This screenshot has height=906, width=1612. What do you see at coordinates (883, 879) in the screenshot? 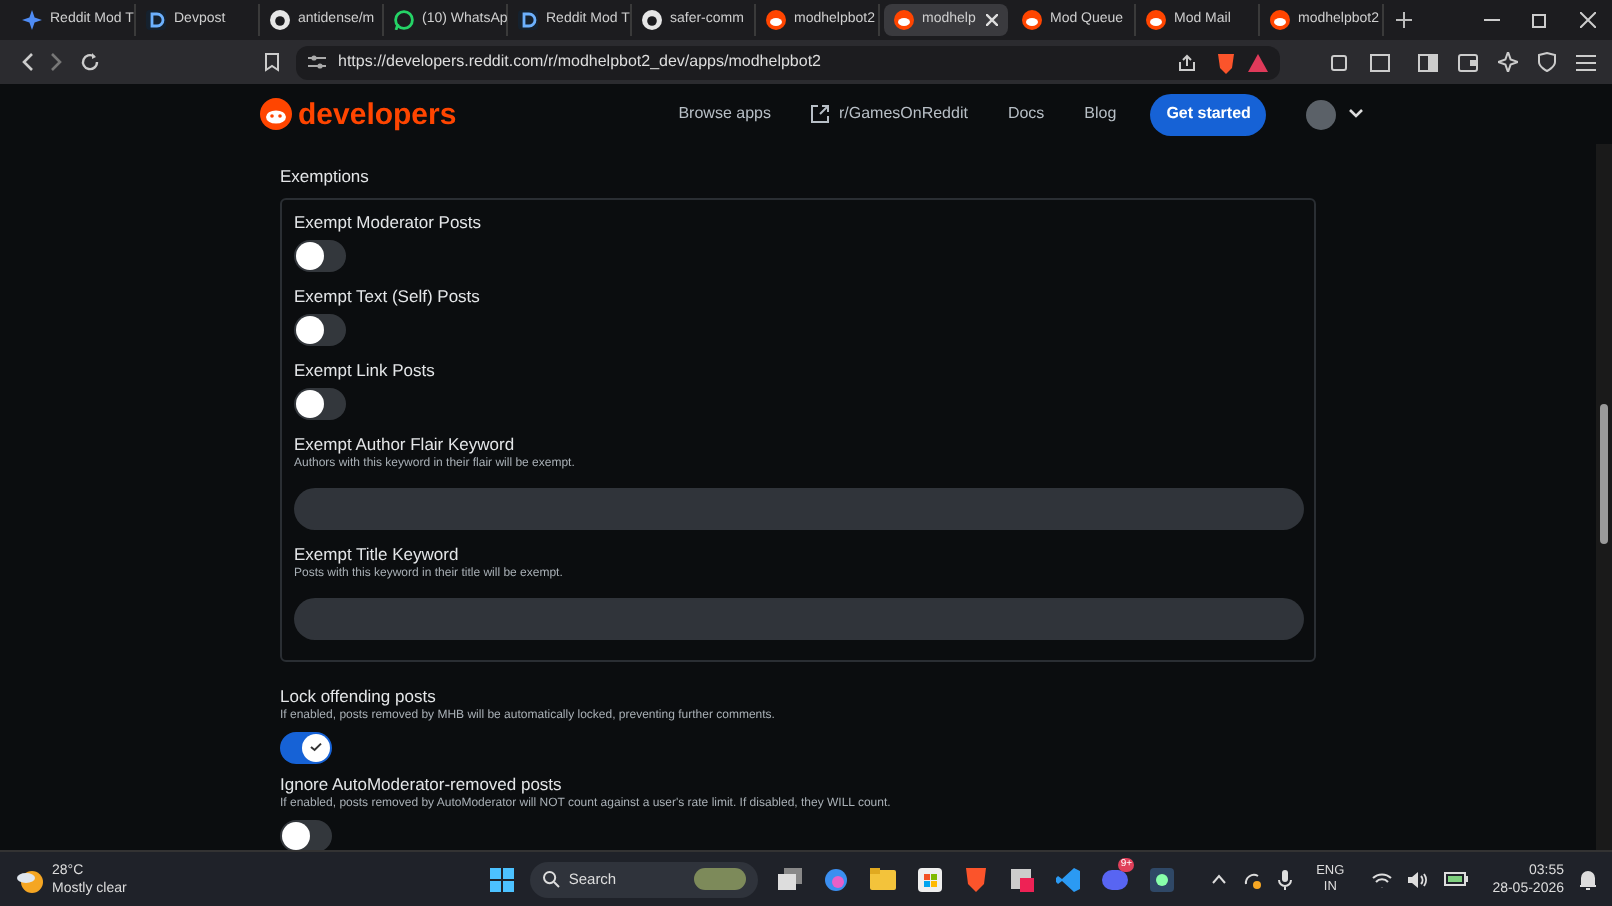
I see `folder-icon` at bounding box center [883, 879].